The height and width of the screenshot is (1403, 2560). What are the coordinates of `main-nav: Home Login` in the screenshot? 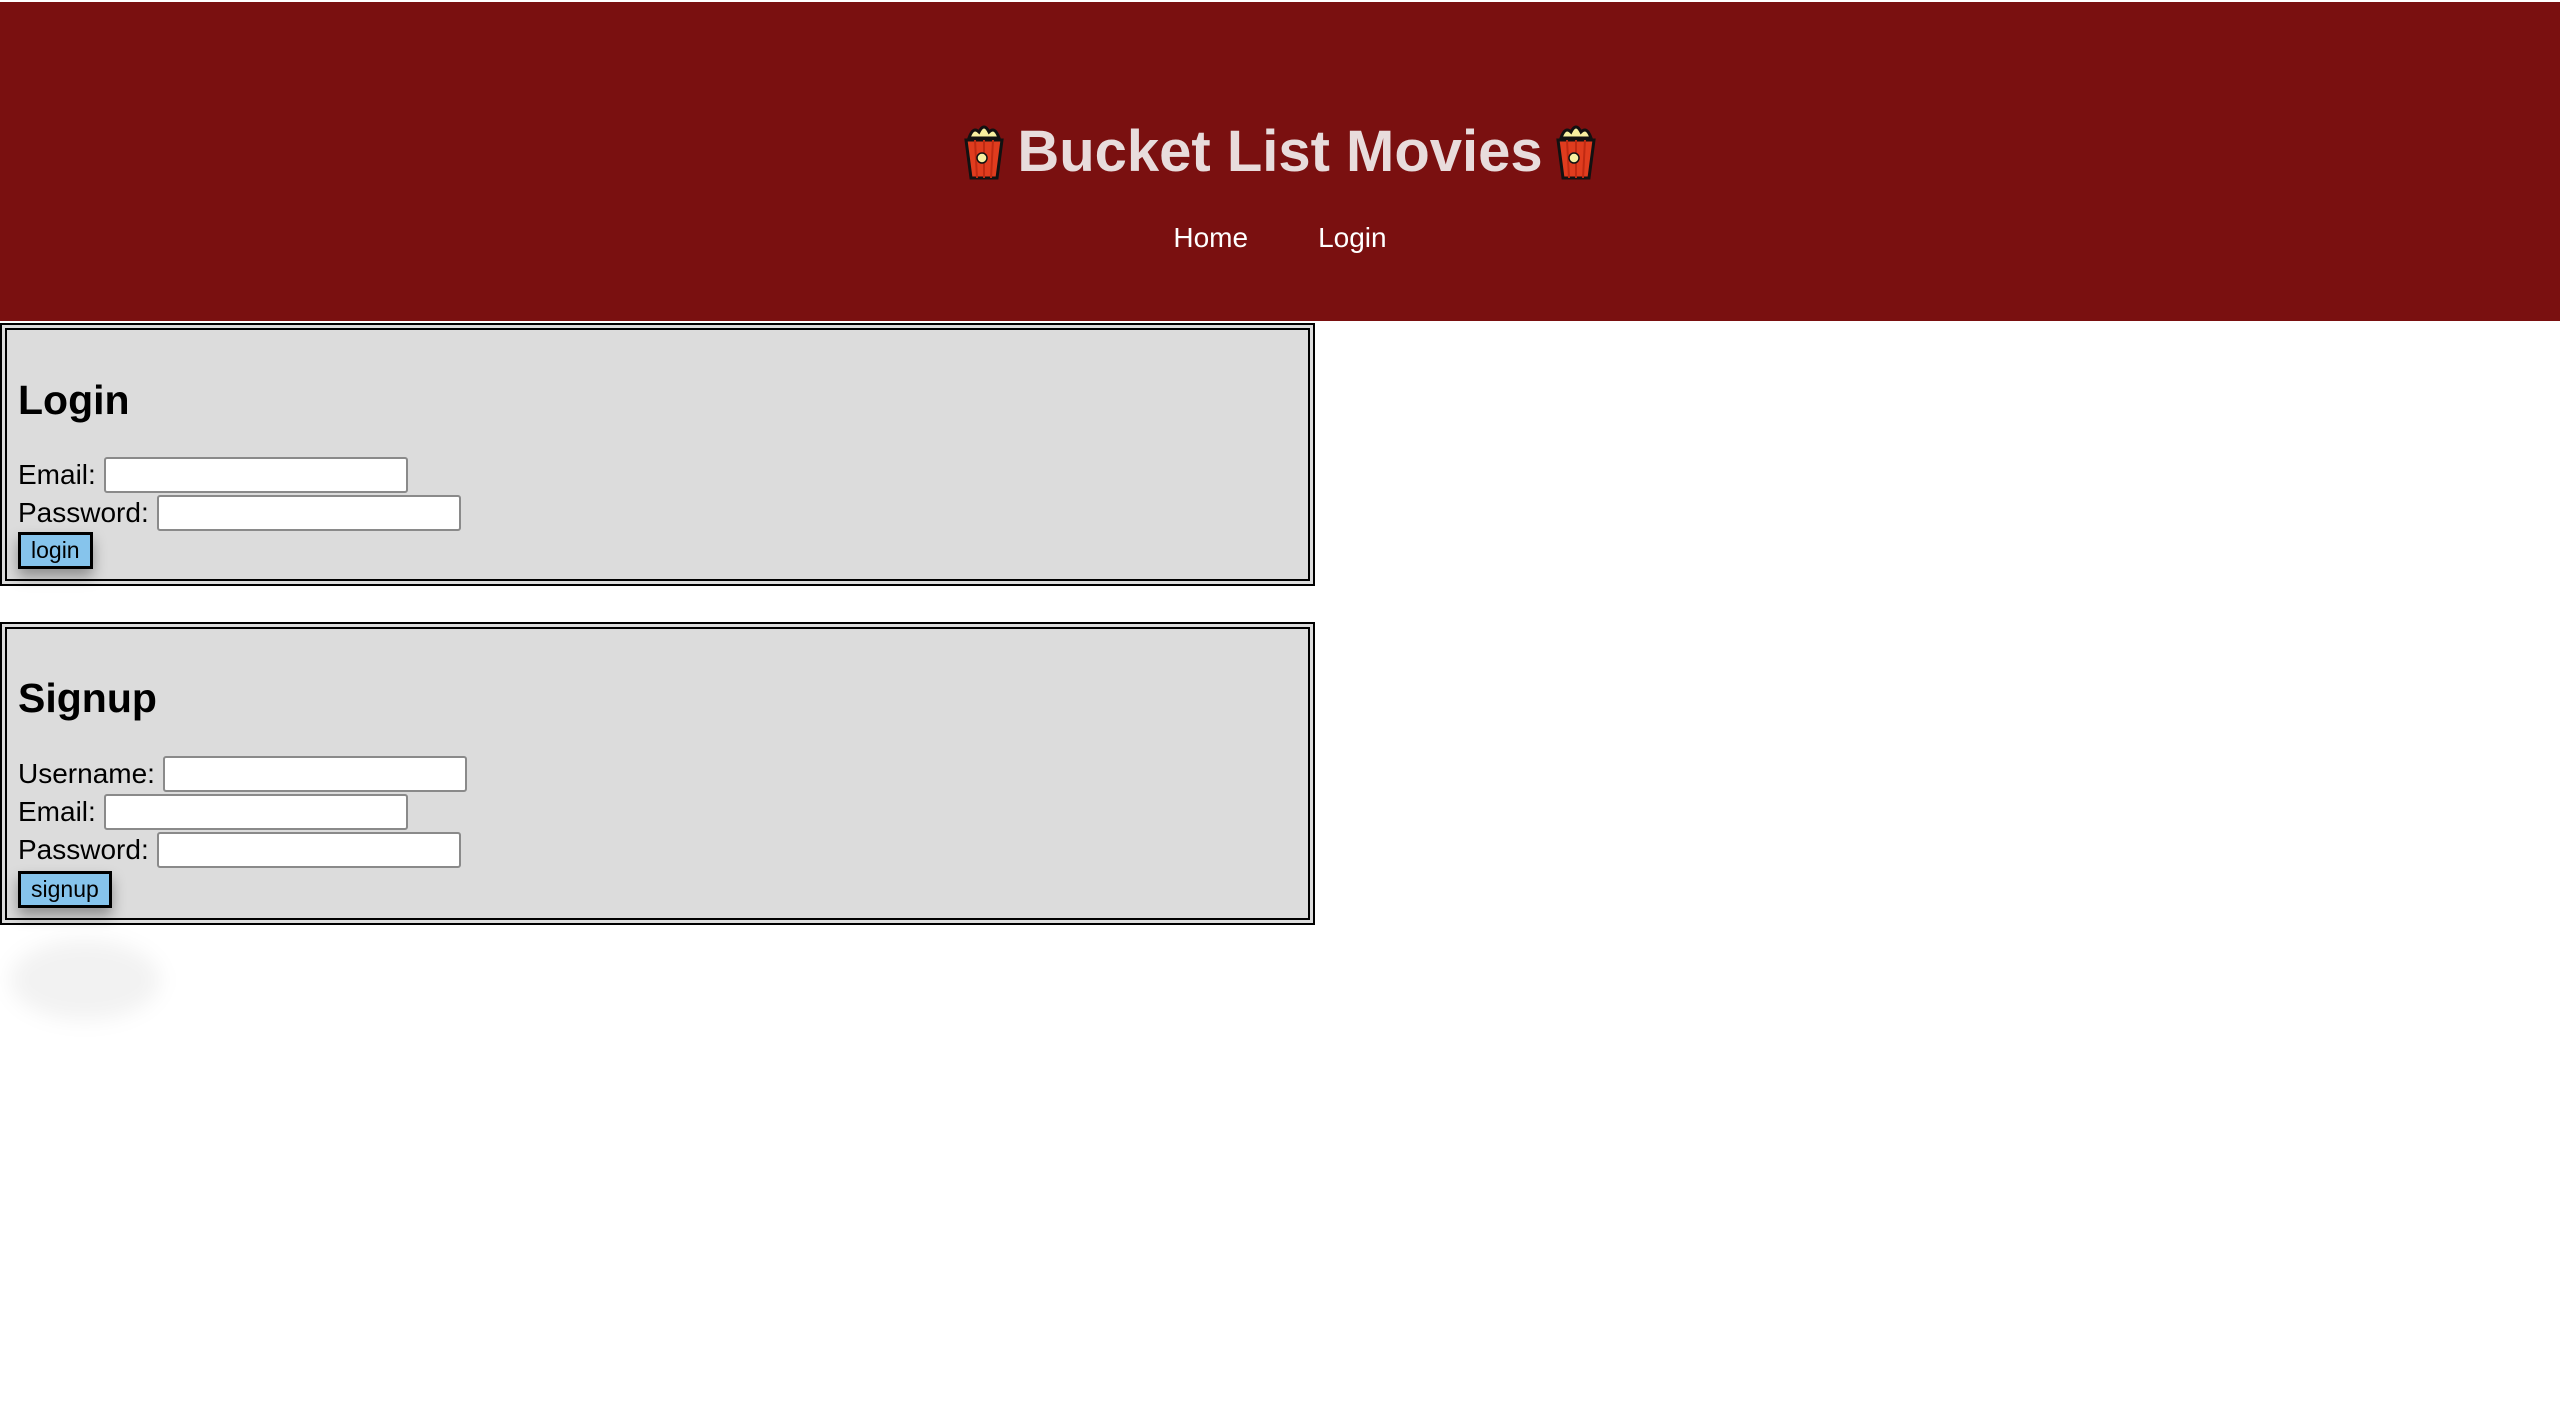 It's located at (1280, 238).